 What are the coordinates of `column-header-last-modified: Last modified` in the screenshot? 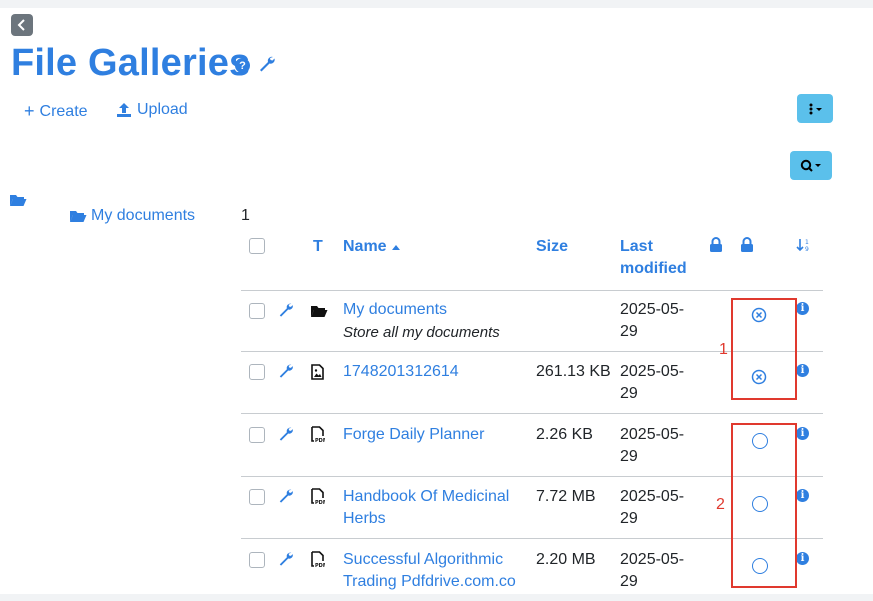 It's located at (653, 258).